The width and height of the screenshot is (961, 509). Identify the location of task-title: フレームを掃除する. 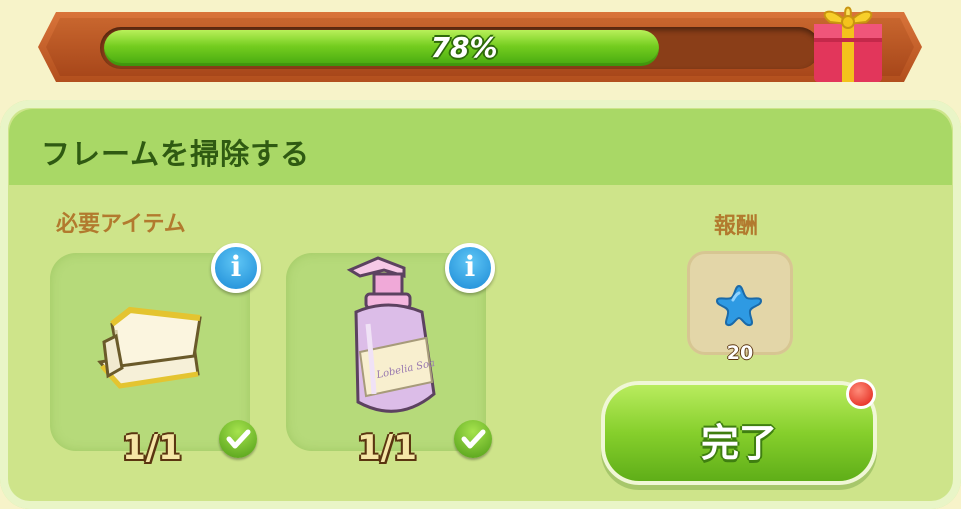
(176, 154).